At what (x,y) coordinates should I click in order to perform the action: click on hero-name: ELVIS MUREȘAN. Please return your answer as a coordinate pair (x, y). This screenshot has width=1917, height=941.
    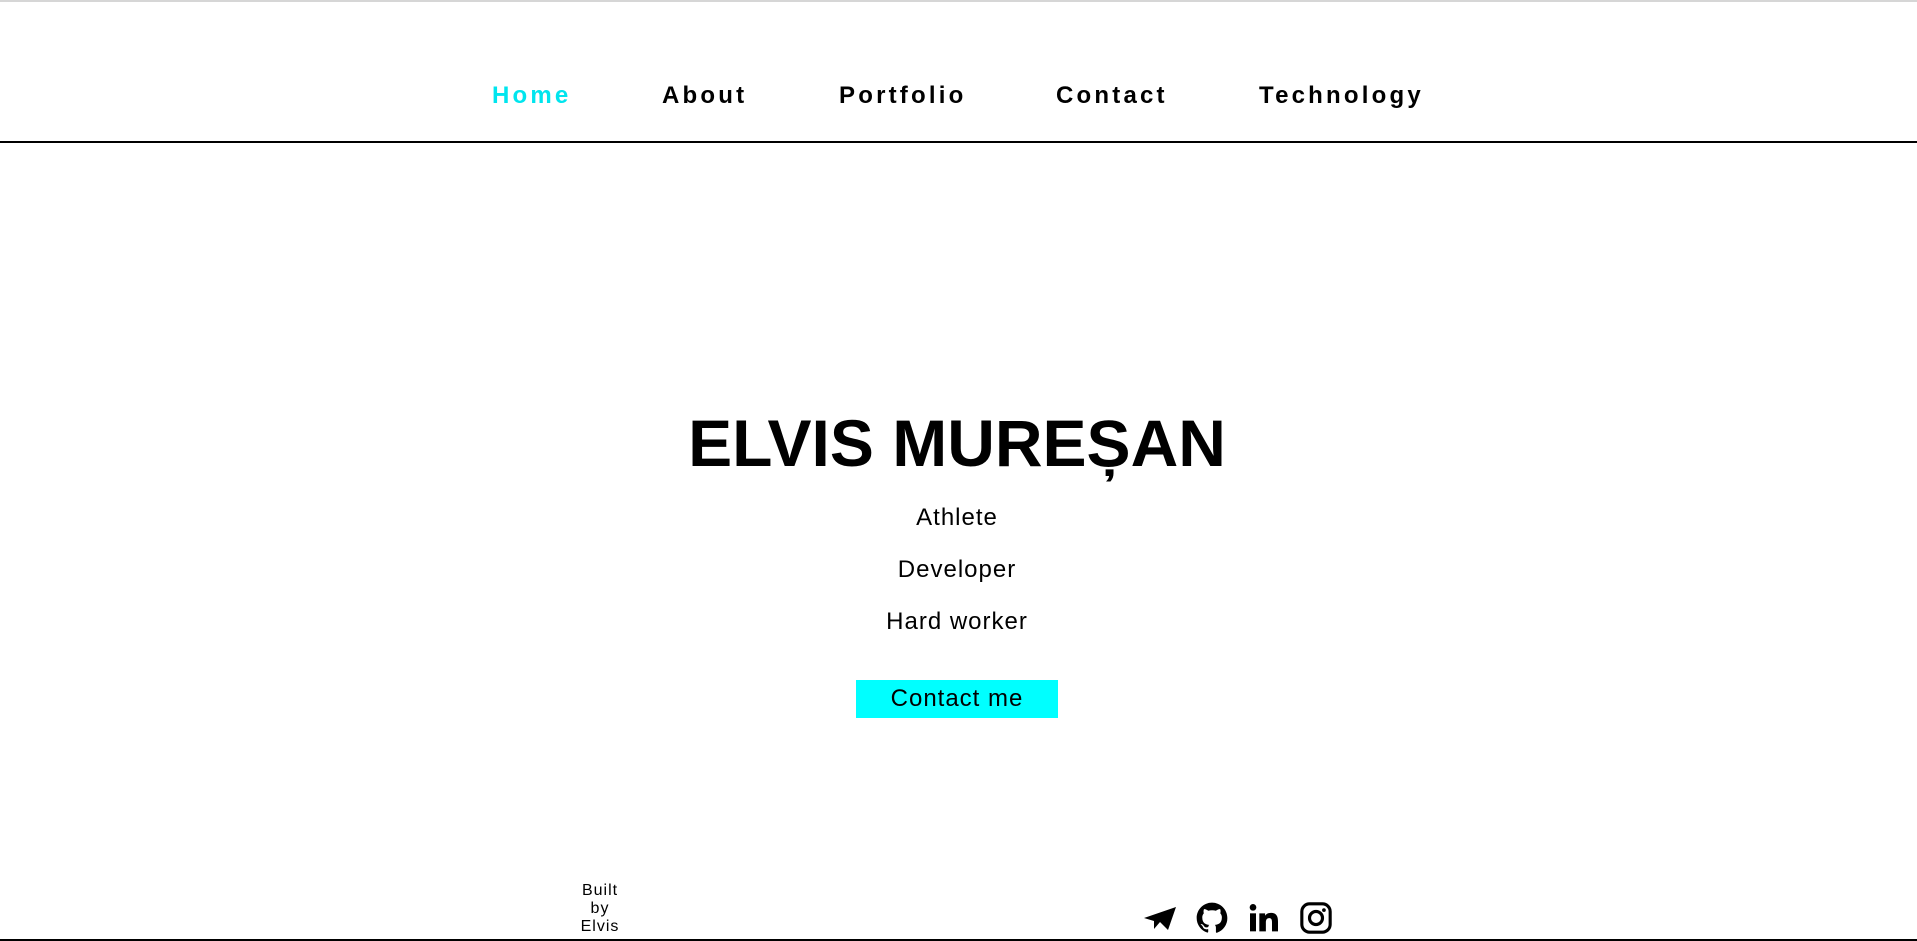
    Looking at the image, I should click on (957, 443).